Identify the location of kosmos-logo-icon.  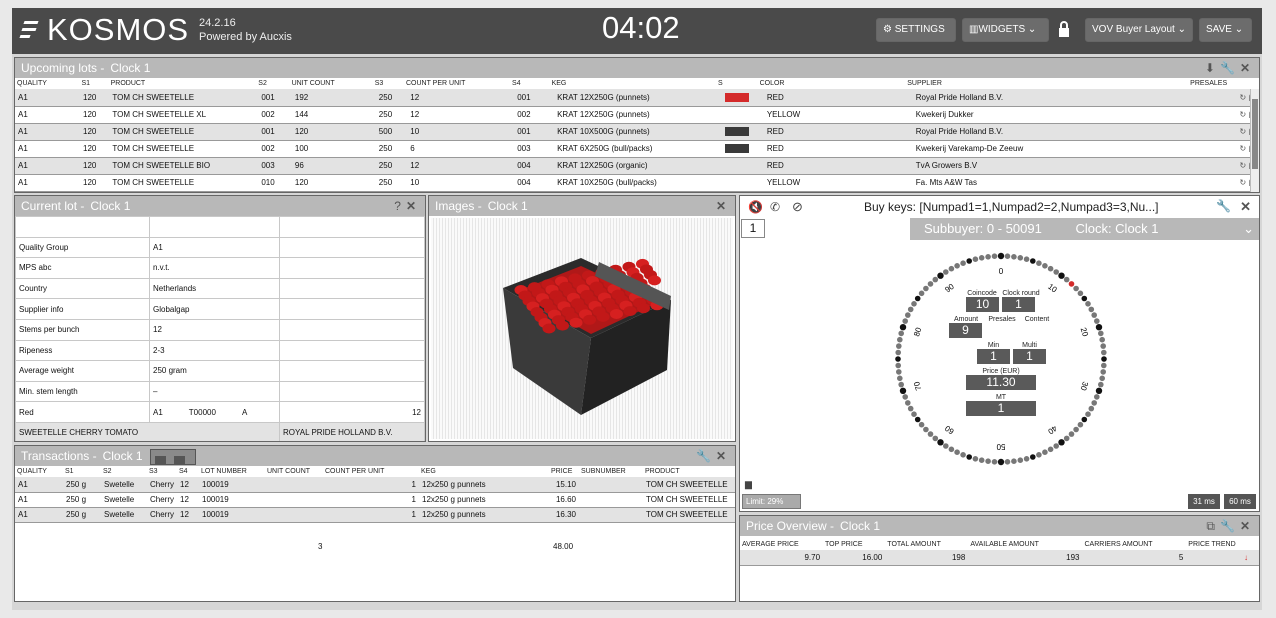
(29, 30).